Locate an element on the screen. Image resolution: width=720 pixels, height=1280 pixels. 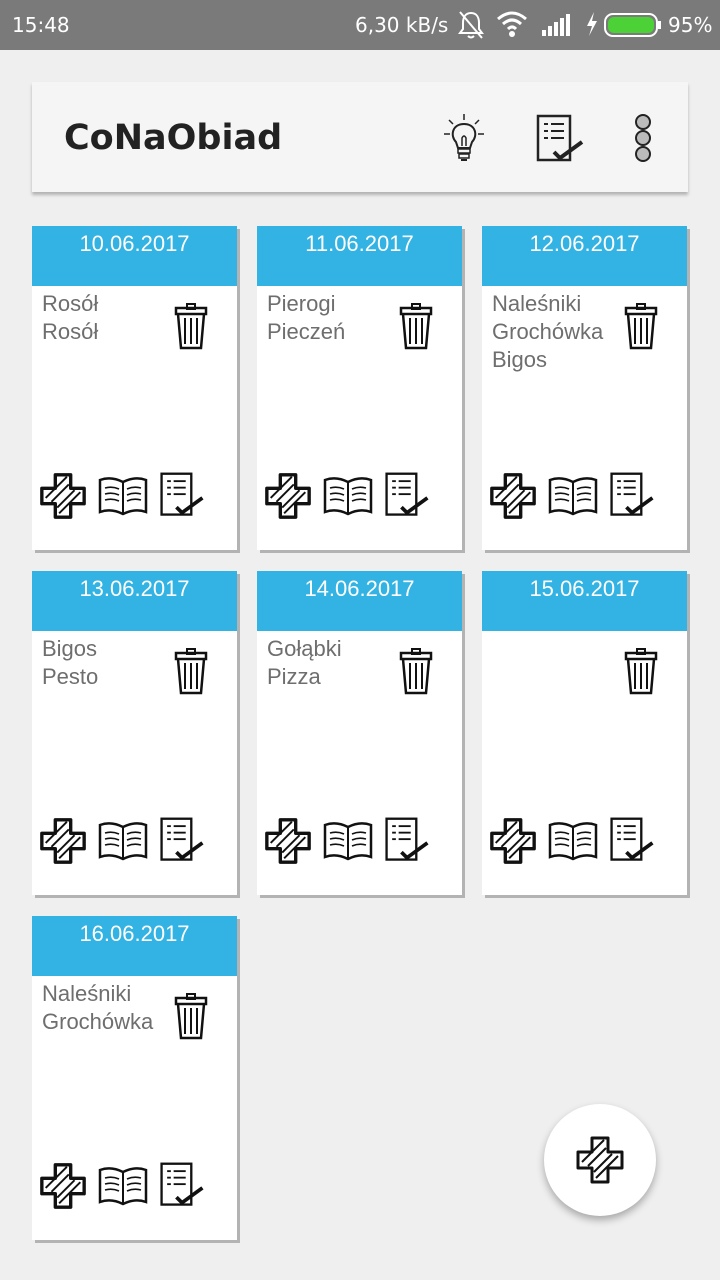
day-date: 16.06.2017 is located at coordinates (134, 946).